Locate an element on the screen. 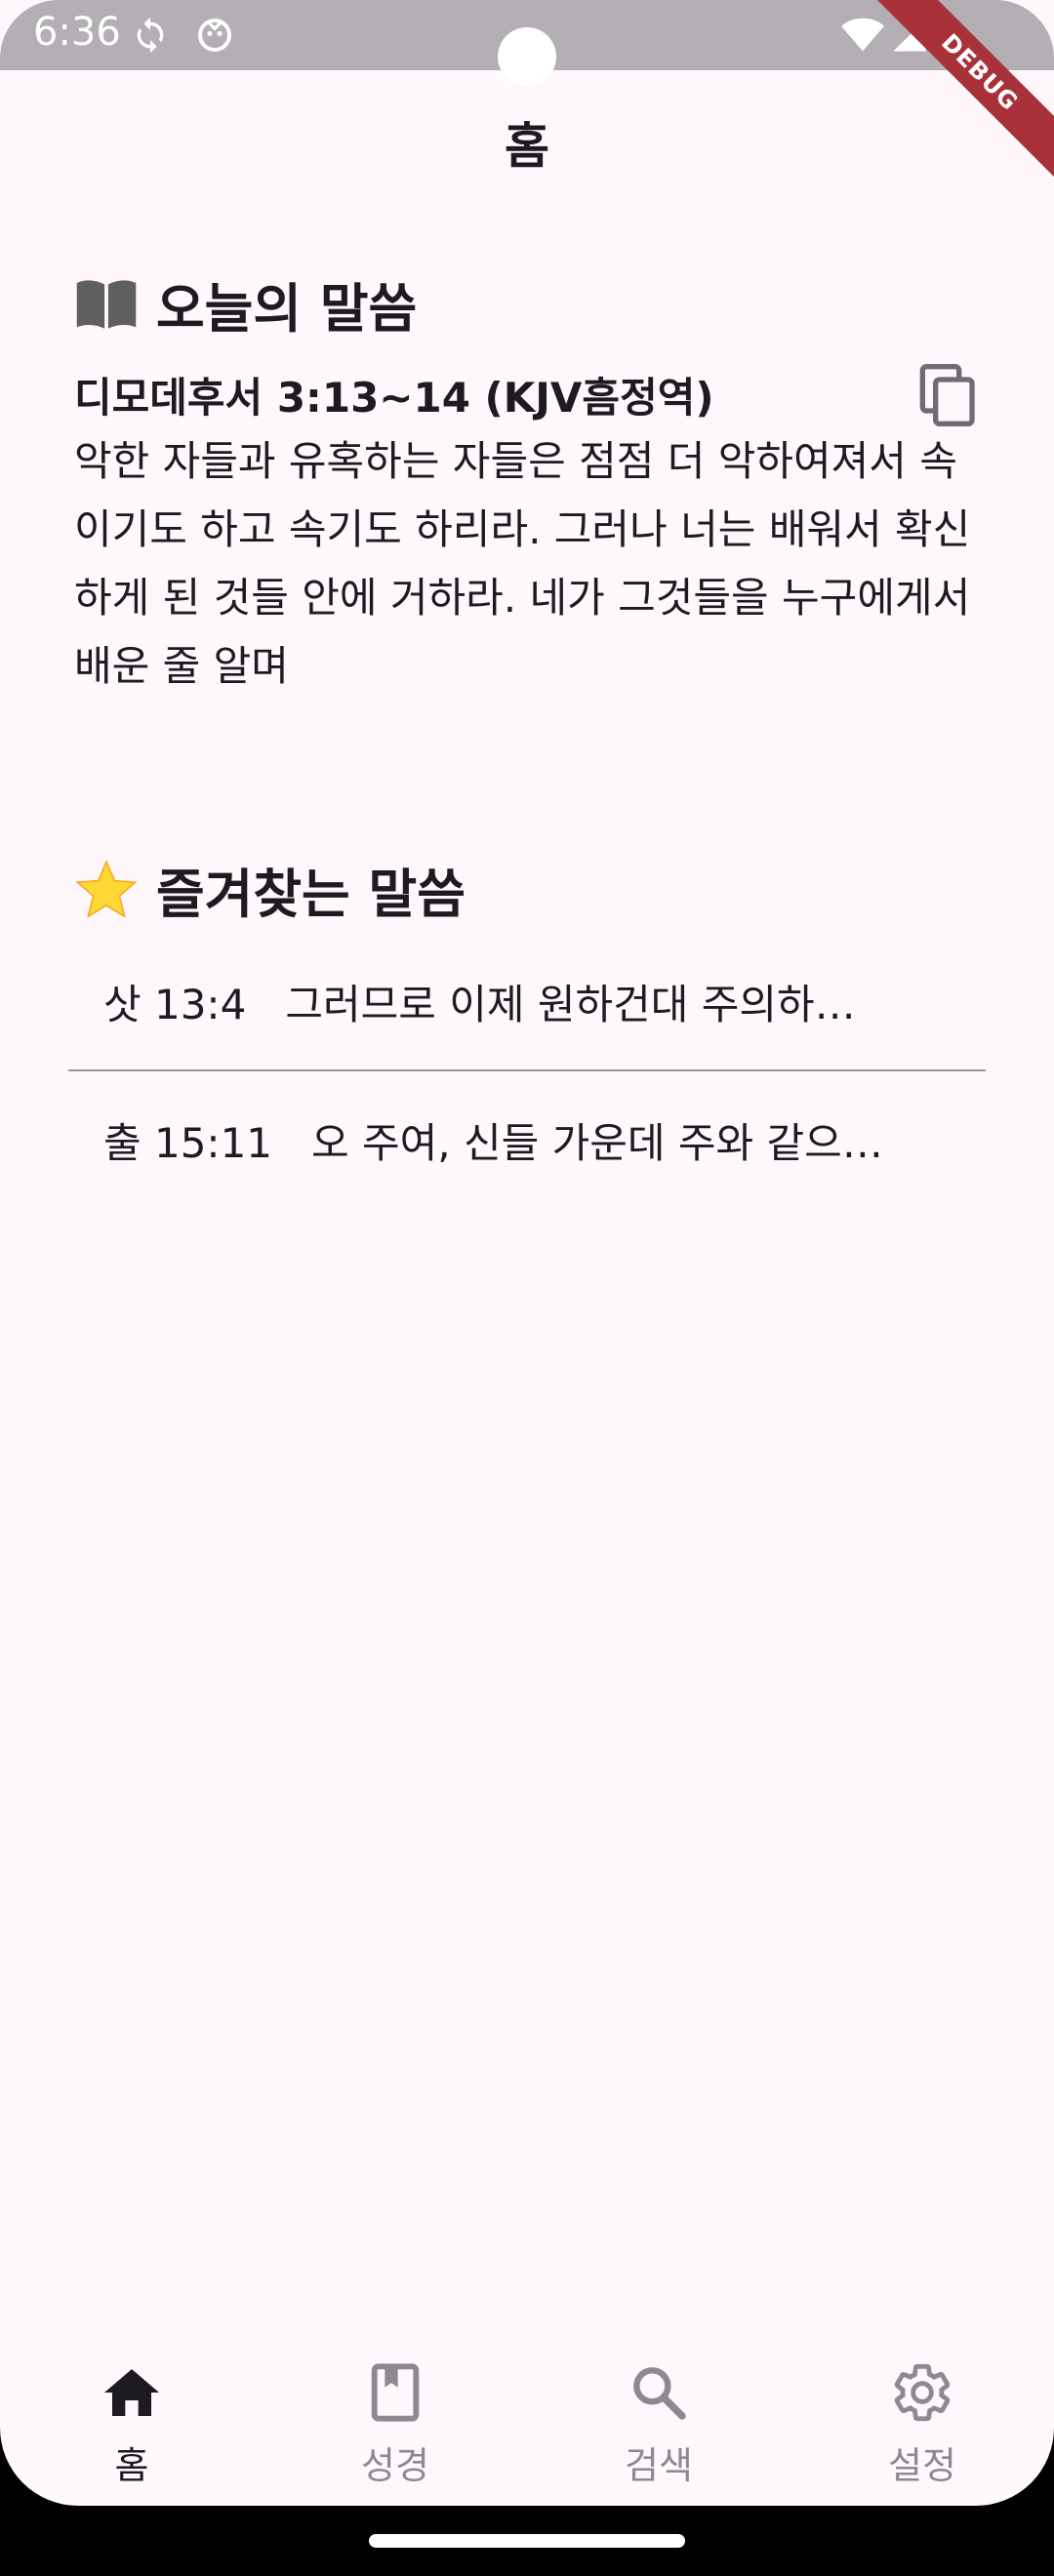 This screenshot has width=1054, height=2576. today-section-header: 오늘의 말씀 is located at coordinates (246, 303).